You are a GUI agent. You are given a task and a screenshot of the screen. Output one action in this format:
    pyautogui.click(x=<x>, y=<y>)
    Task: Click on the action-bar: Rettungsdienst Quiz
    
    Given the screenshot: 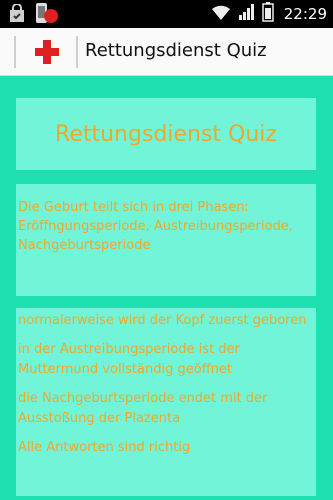 What is the action you would take?
    pyautogui.click(x=166, y=52)
    